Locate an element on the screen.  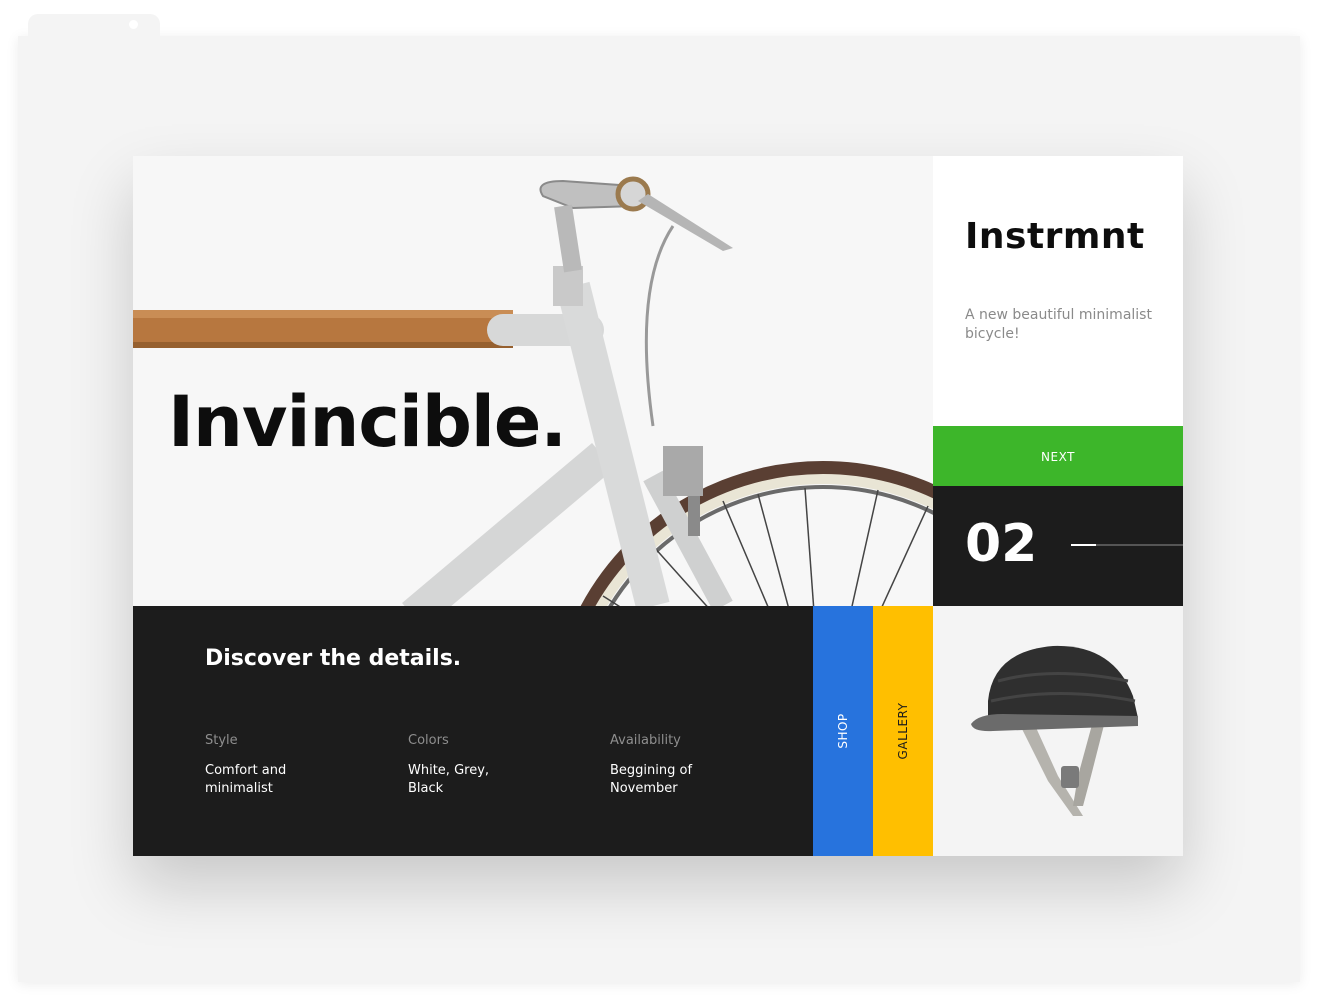
hero-title: Invincible. is located at coordinates (367, 422).